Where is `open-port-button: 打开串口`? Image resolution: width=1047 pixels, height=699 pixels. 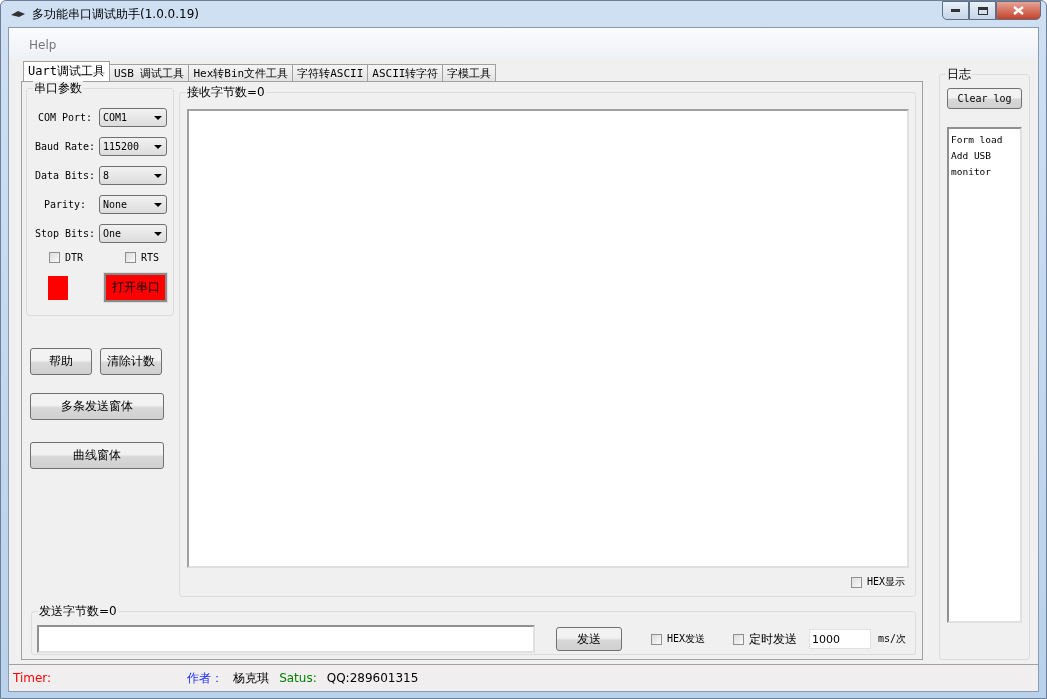 open-port-button: 打开串口 is located at coordinates (135, 287).